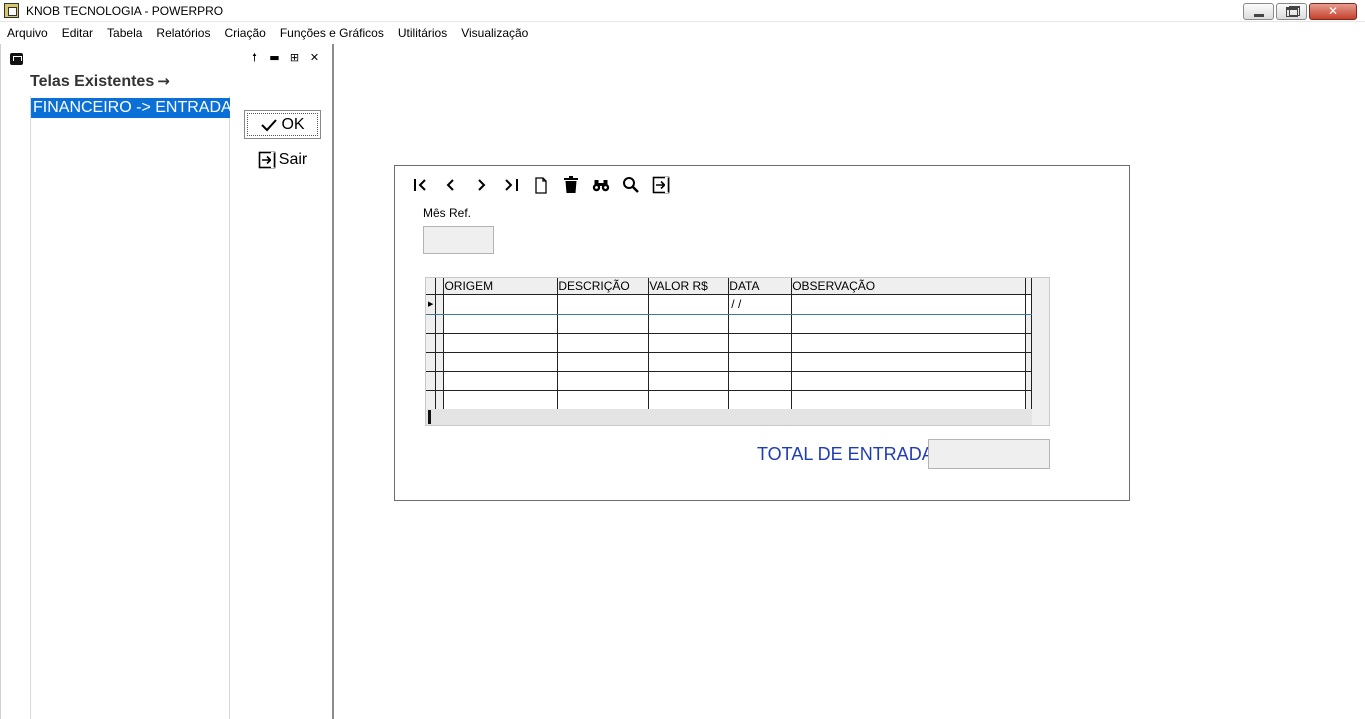  I want to click on table-row: ▶ / /, so click(729, 304).